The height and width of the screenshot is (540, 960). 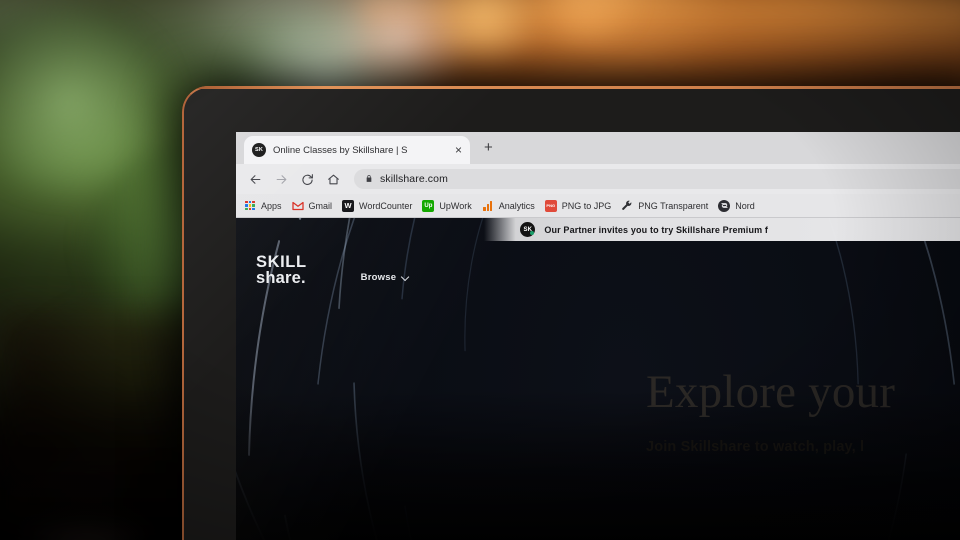 I want to click on hero-subheading: Join Skillshare to watch, play, l, so click(x=755, y=447).